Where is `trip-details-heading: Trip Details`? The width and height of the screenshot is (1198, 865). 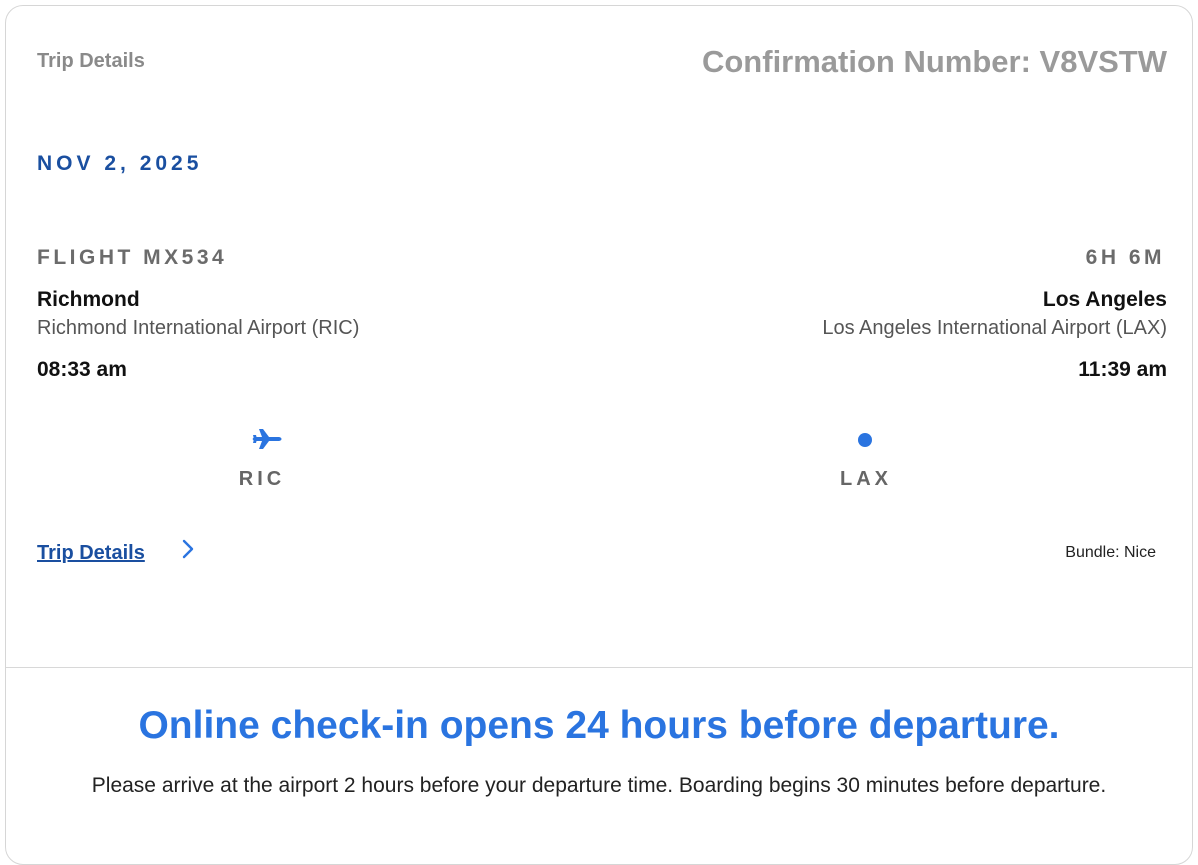 trip-details-heading: Trip Details is located at coordinates (91, 61).